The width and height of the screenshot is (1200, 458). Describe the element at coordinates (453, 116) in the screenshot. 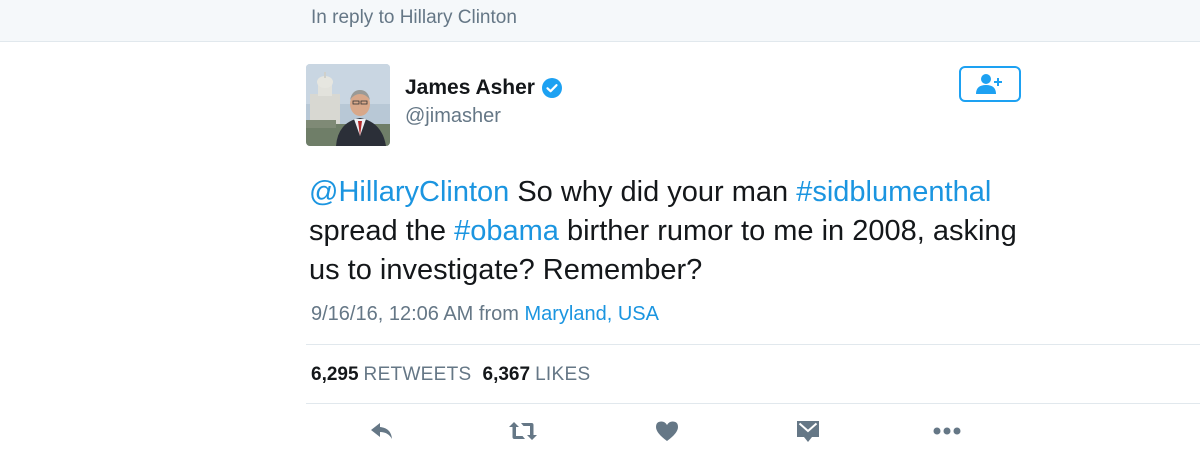

I see `author-handle: @jimasher` at that location.